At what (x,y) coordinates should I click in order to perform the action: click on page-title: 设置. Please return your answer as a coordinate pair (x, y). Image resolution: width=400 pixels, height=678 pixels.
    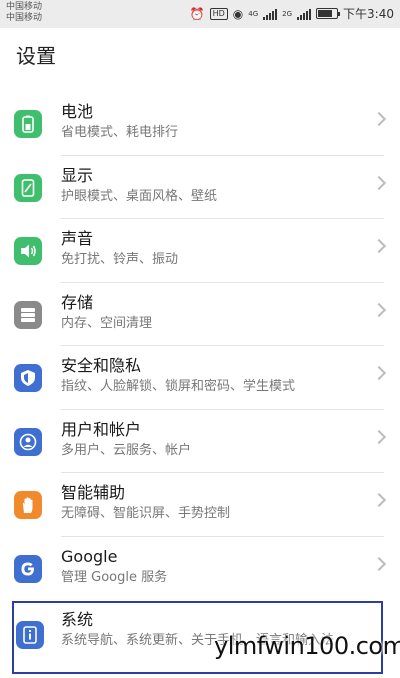
    Looking at the image, I should click on (36, 56).